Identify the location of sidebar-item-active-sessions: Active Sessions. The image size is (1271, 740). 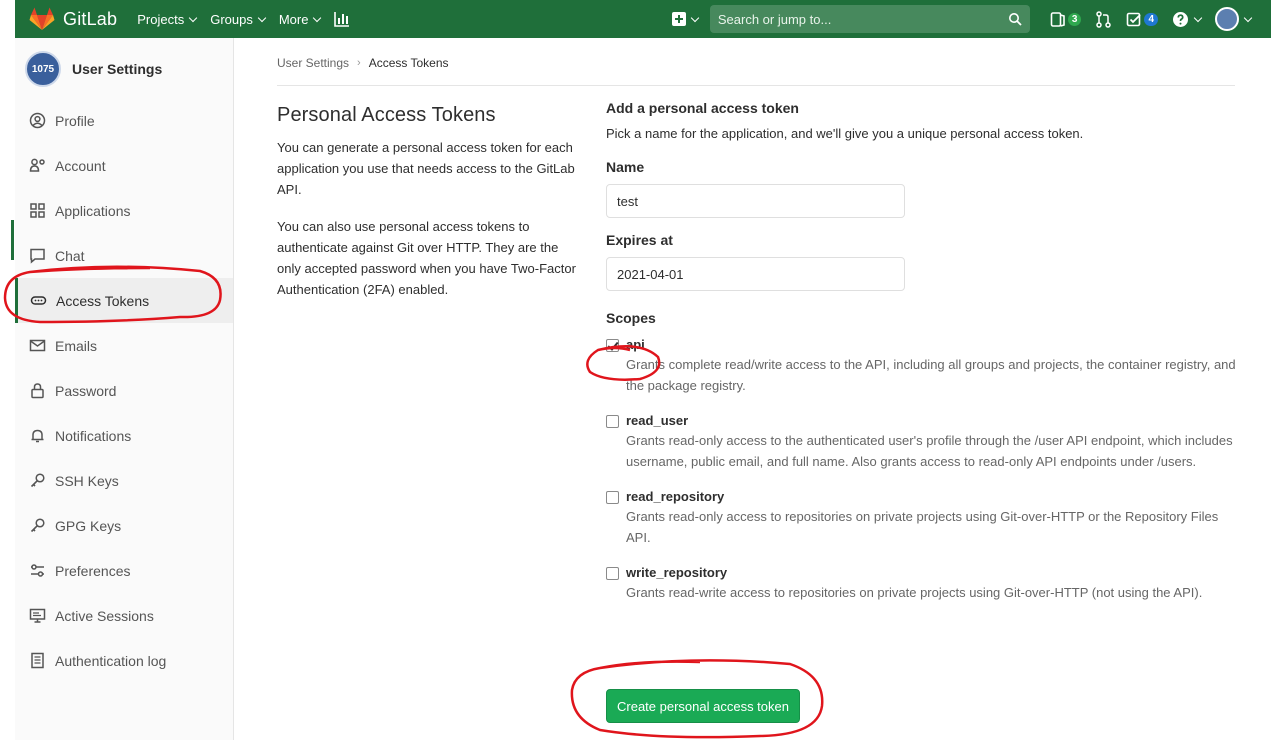
(124, 615).